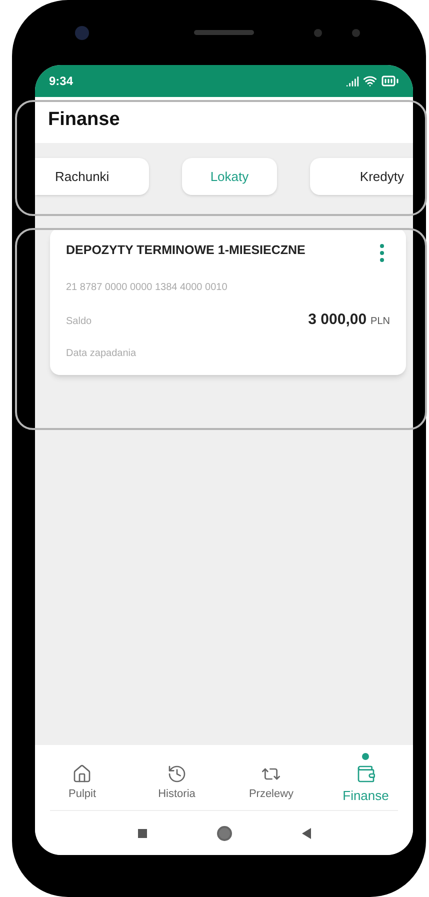  Describe the element at coordinates (61, 81) in the screenshot. I see `status-time: 9:34` at that location.